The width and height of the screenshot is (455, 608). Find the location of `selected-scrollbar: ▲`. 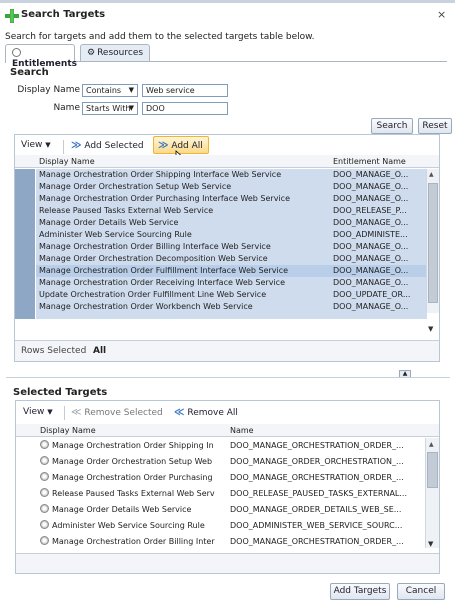

selected-scrollbar: ▲ is located at coordinates (432, 493).